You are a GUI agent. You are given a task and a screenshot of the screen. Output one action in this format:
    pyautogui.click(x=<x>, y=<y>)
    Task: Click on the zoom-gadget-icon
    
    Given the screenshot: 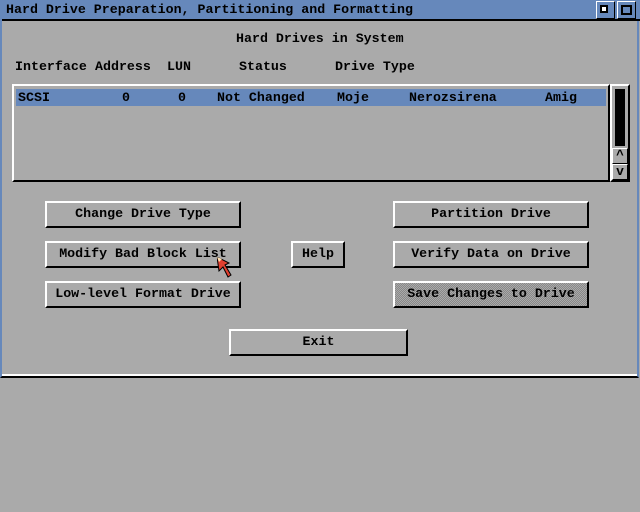 What is the action you would take?
    pyautogui.click(x=605, y=10)
    